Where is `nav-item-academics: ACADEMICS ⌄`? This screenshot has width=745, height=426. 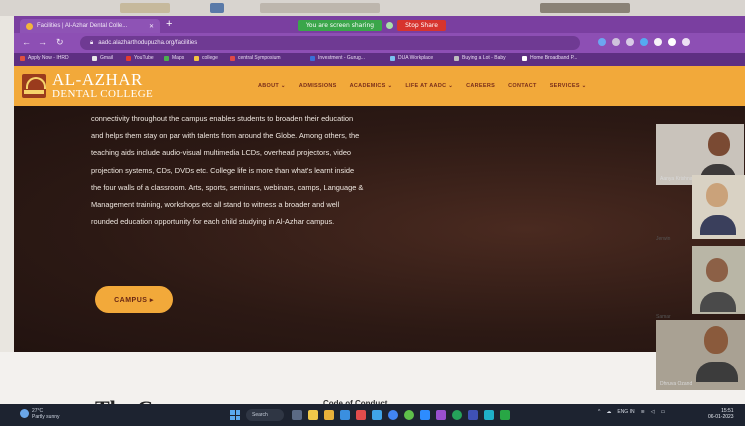 nav-item-academics: ACADEMICS ⌄ is located at coordinates (371, 86).